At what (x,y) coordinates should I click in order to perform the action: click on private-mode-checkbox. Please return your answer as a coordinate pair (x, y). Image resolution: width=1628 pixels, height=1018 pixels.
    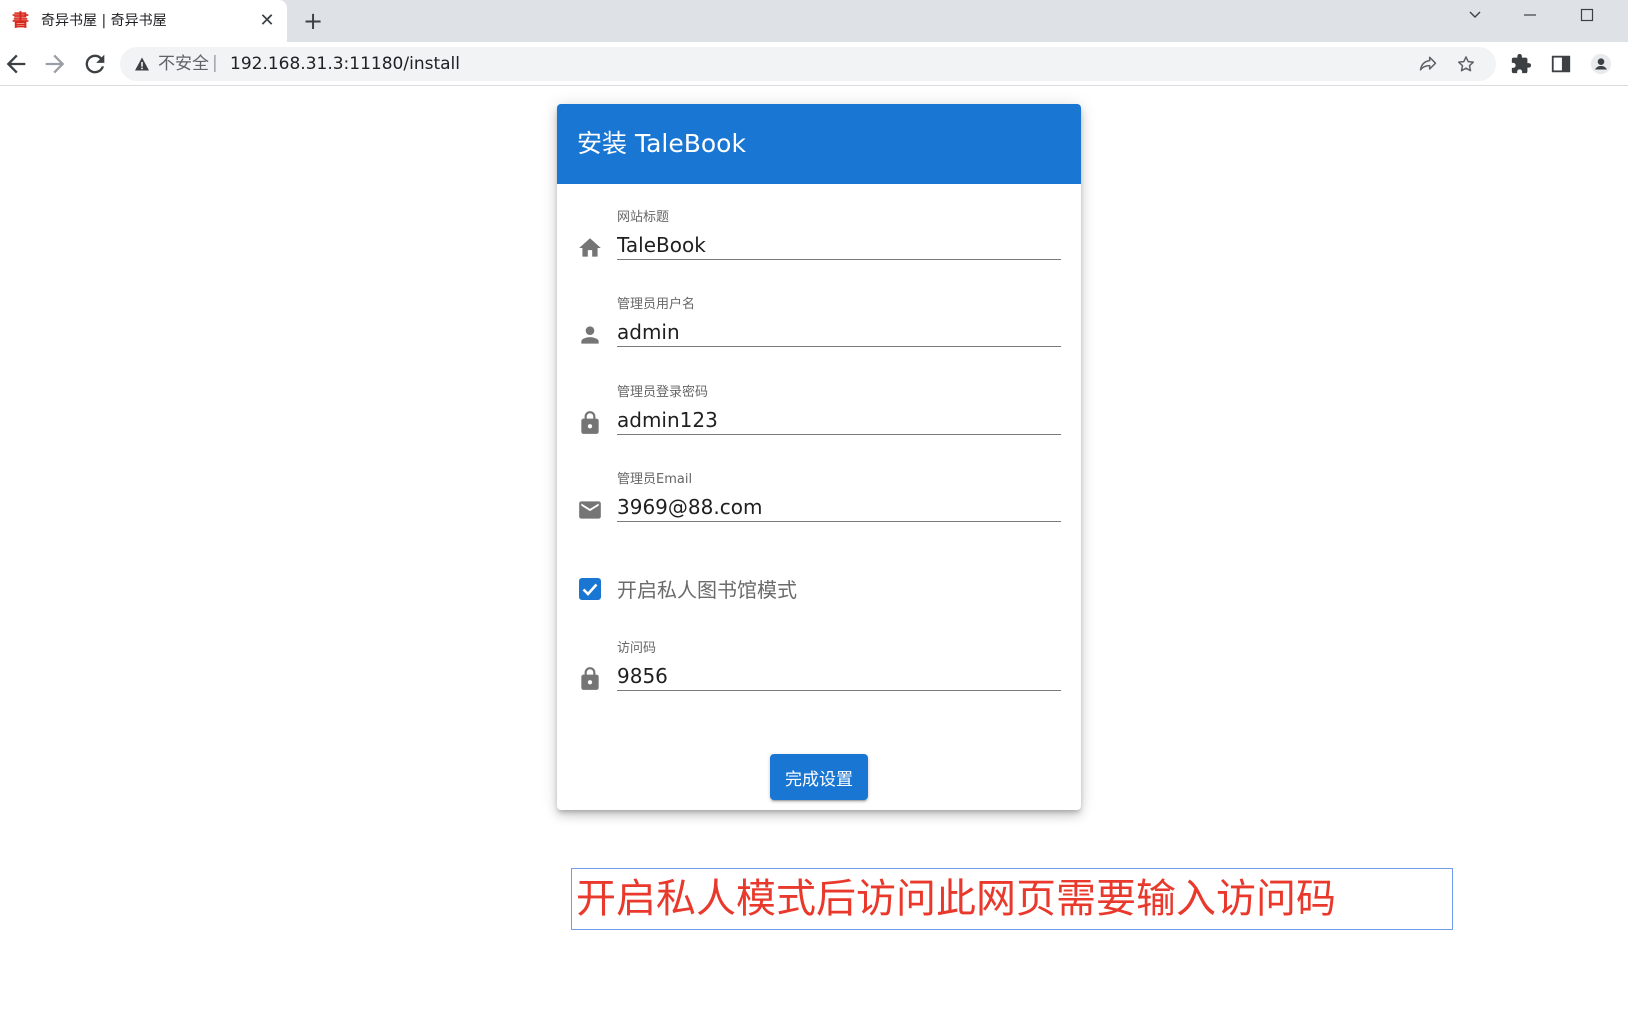
    Looking at the image, I should click on (590, 589).